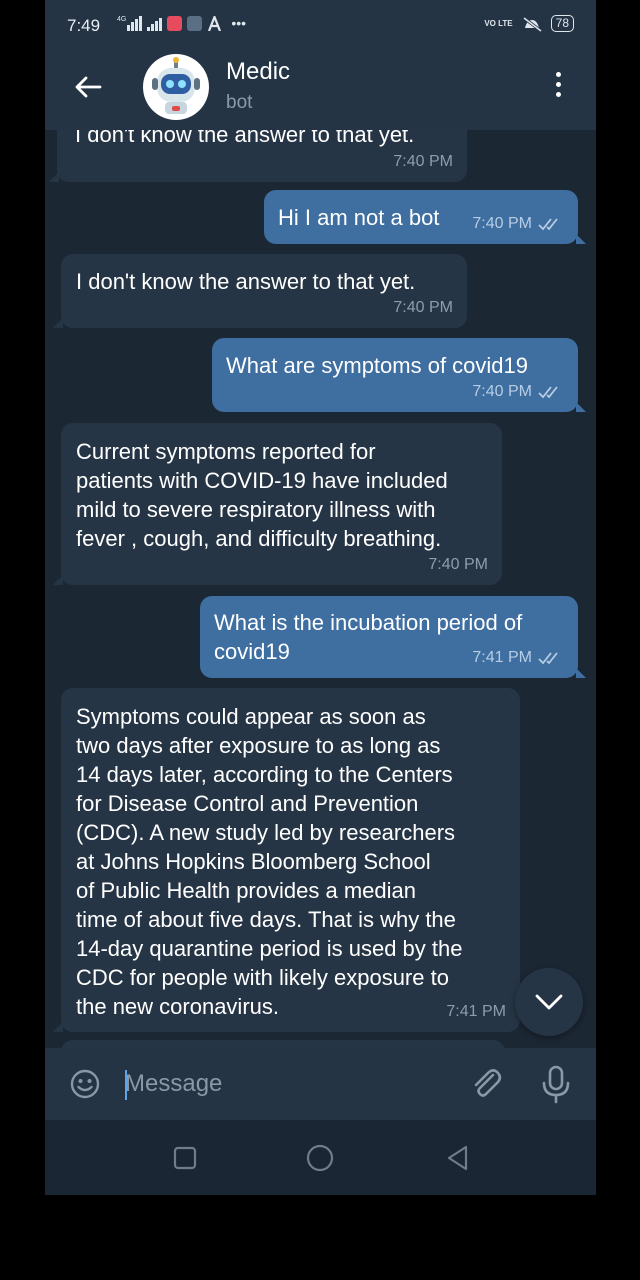 The width and height of the screenshot is (640, 1280). Describe the element at coordinates (195, 23) in the screenshot. I see `sms-notification-icon` at that location.